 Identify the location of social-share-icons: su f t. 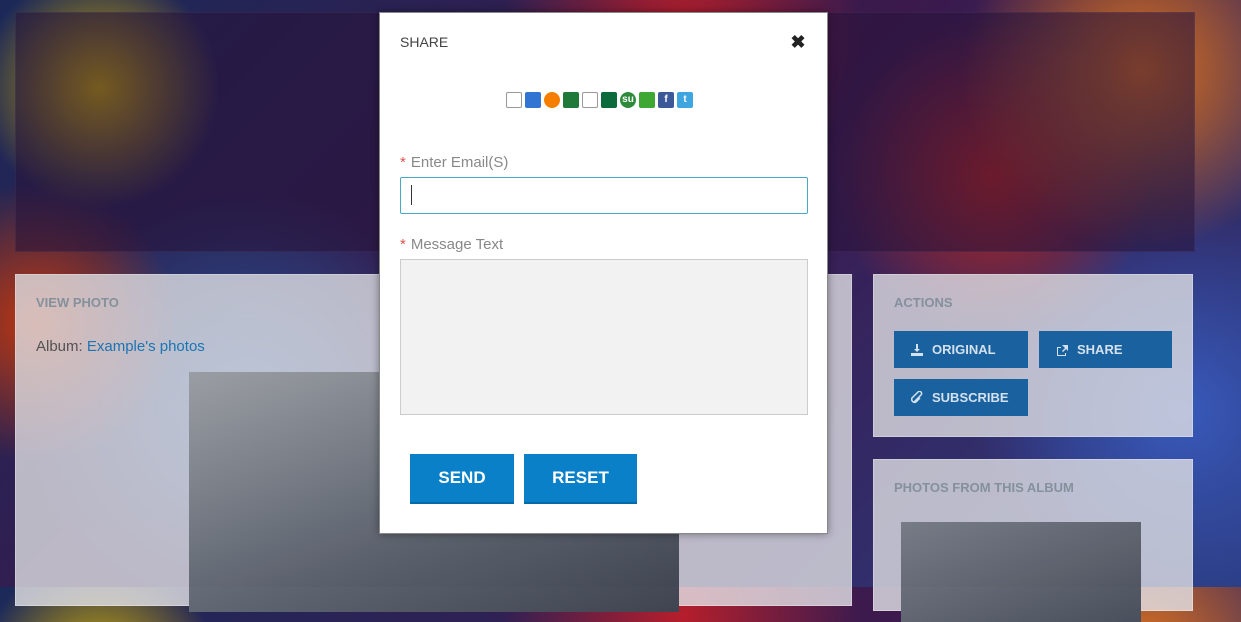
(599, 100).